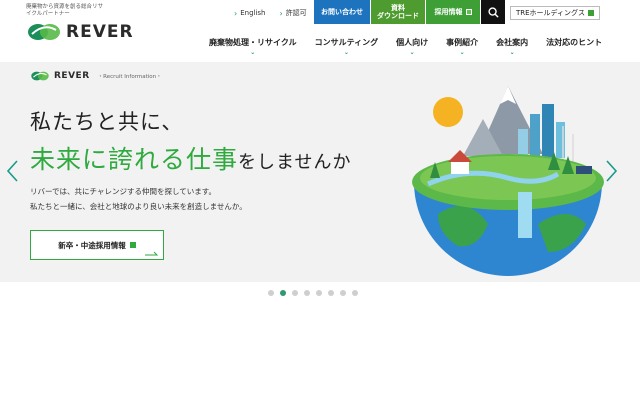  I want to click on nav-item-company: 会社案内 ⌄, so click(512, 46).